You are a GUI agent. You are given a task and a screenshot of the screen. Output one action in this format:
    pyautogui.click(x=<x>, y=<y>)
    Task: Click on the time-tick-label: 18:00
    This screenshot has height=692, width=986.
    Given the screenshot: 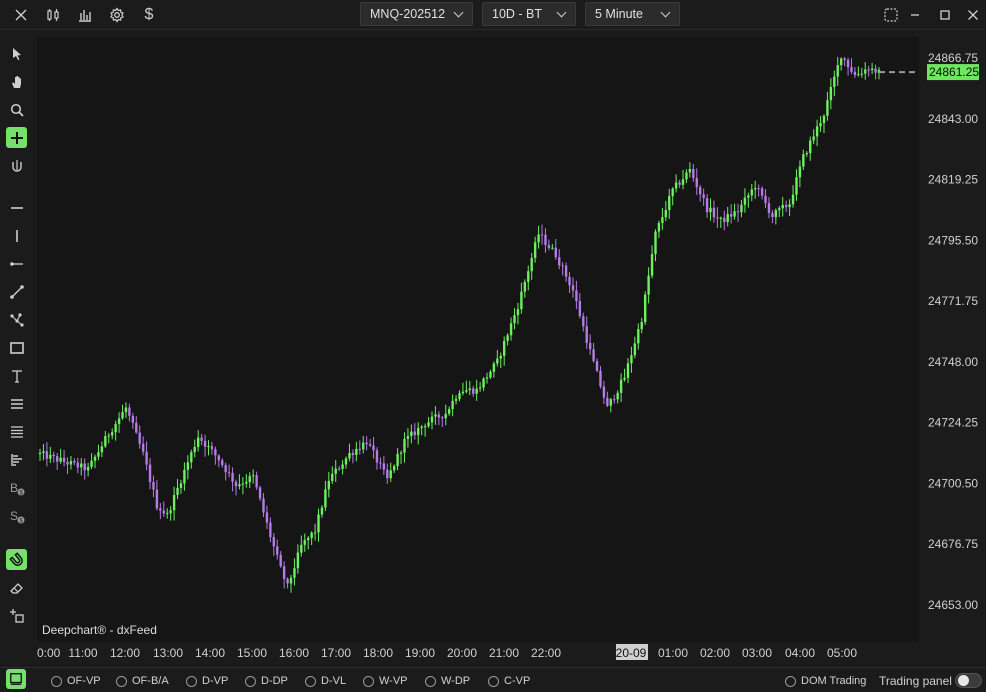 What is the action you would take?
    pyautogui.click(x=378, y=653)
    